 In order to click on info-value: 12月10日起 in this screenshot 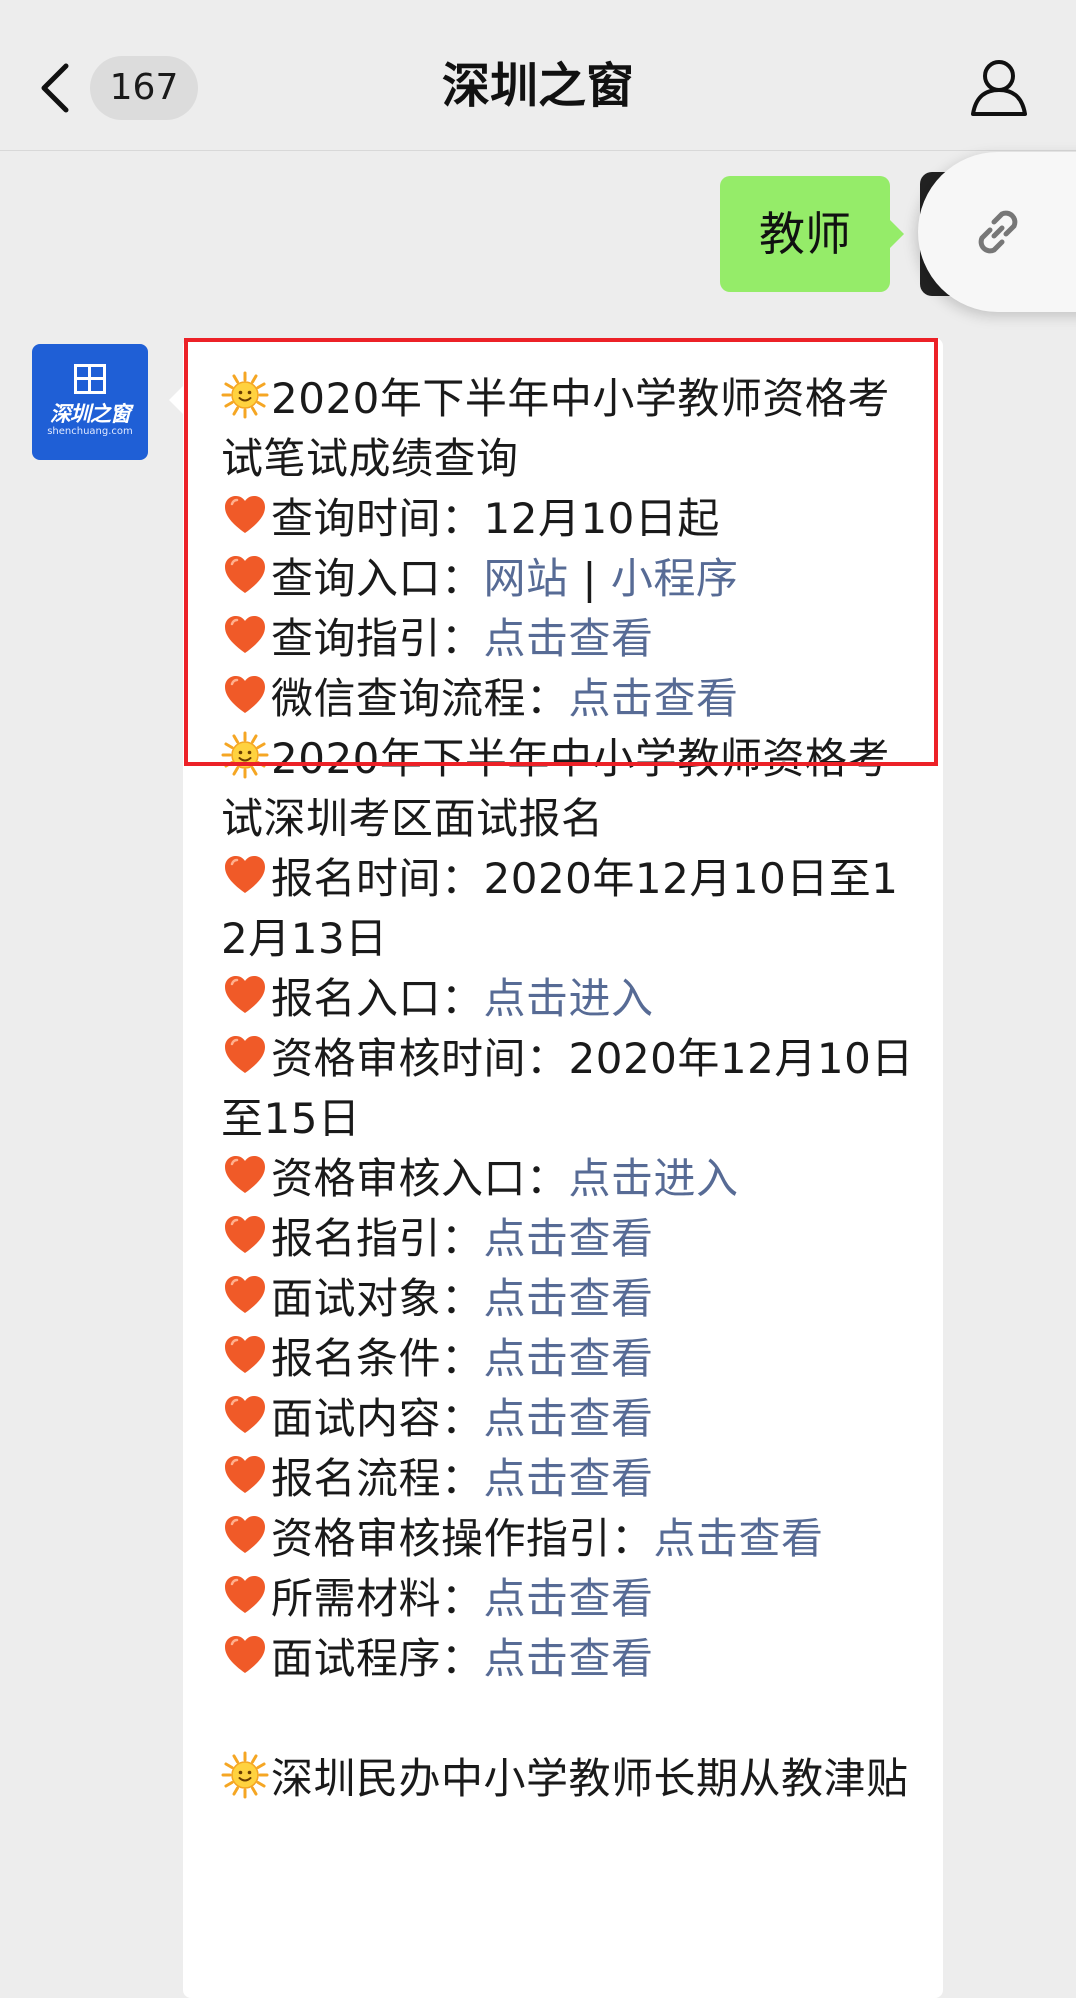, I will do `click(601, 518)`.